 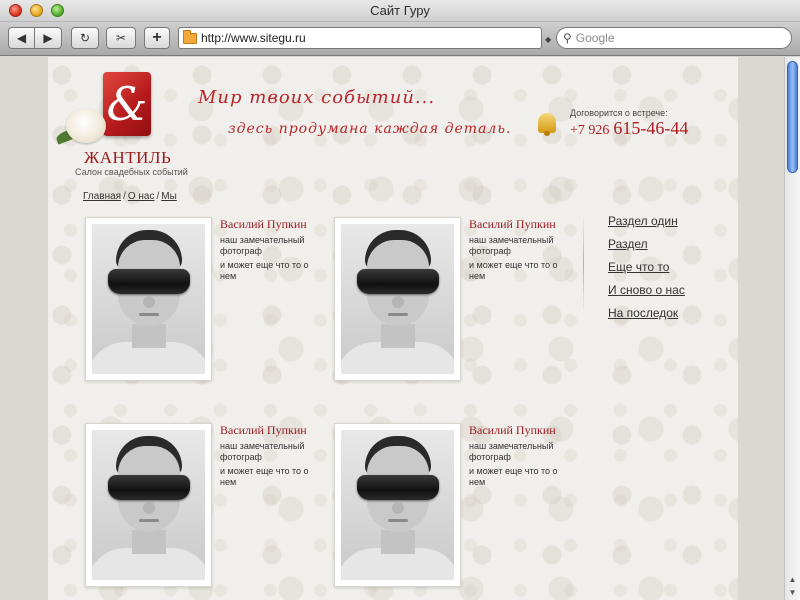 I want to click on brand-subtitle: Салон свадебных событий, so click(x=131, y=172).